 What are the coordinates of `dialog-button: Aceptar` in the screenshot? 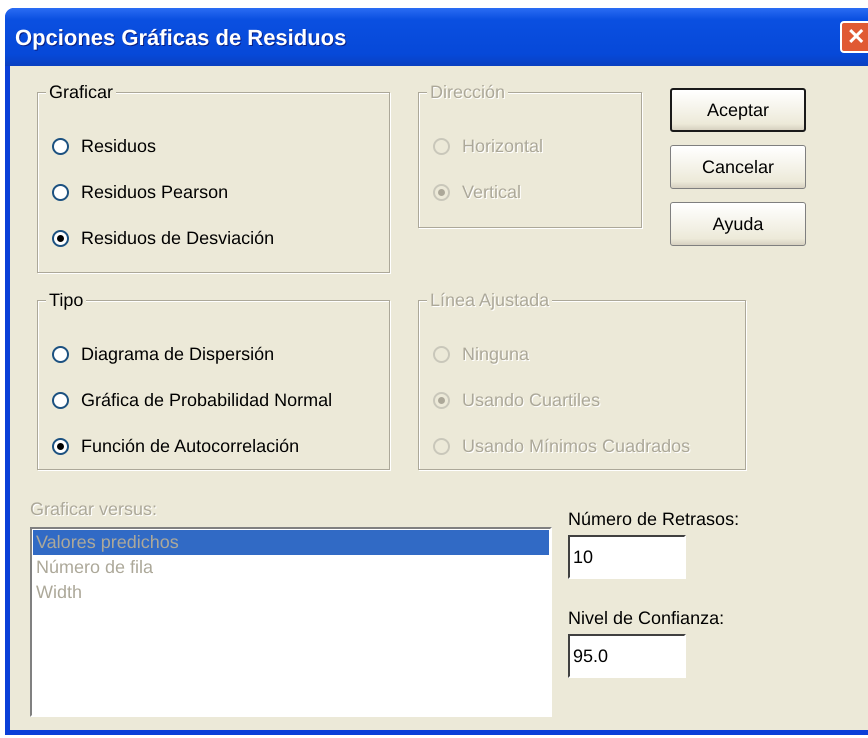 It's located at (738, 110).